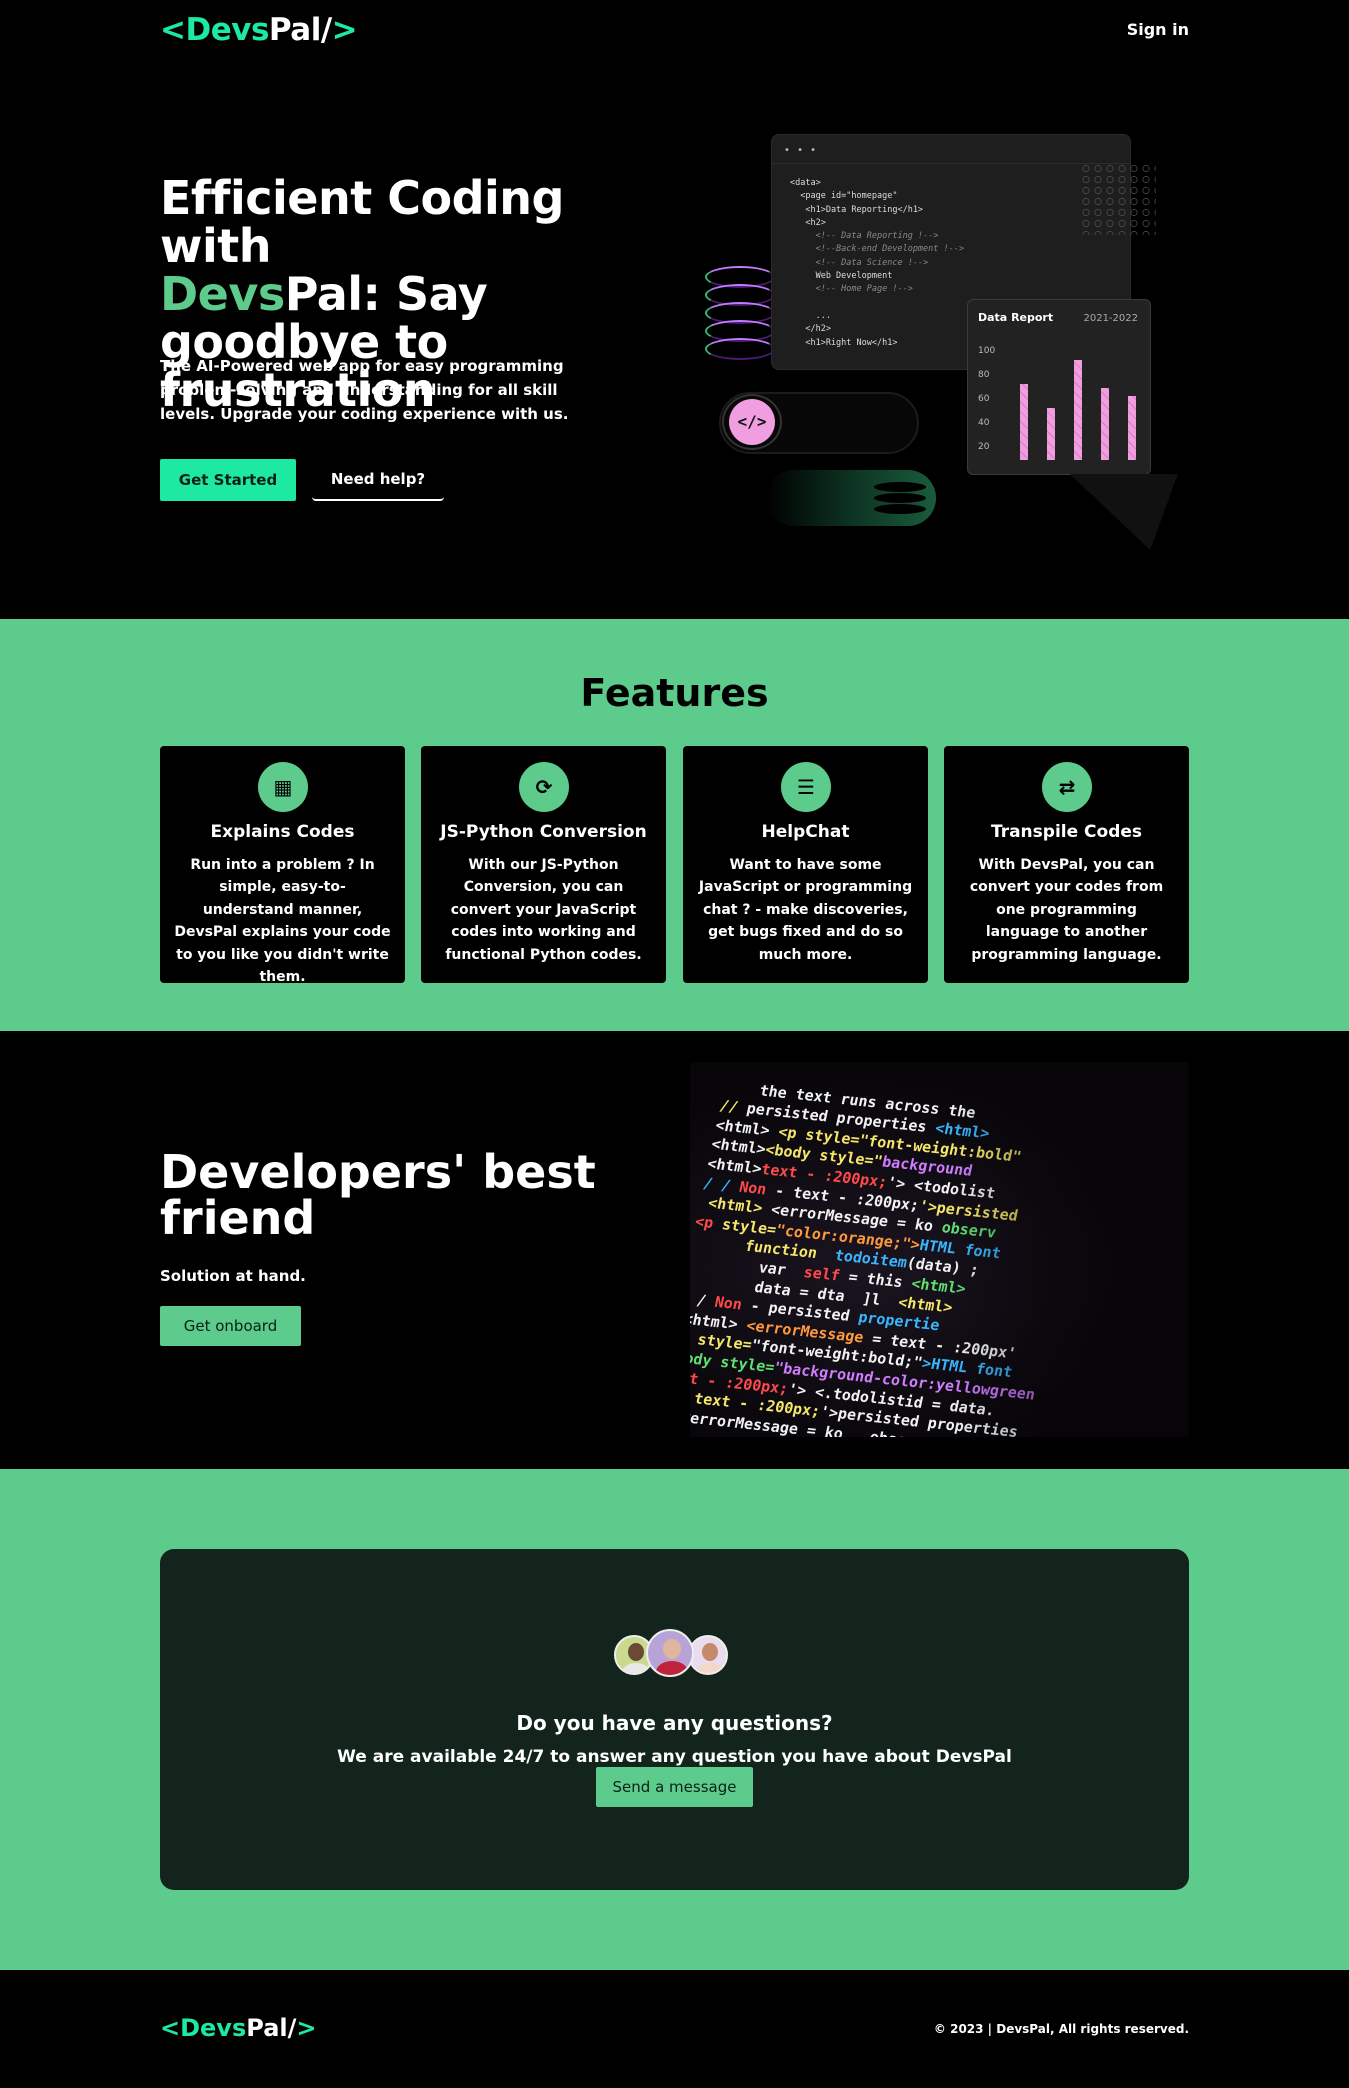  What do you see at coordinates (282, 832) in the screenshot?
I see `feature-title: Explains Codes` at bounding box center [282, 832].